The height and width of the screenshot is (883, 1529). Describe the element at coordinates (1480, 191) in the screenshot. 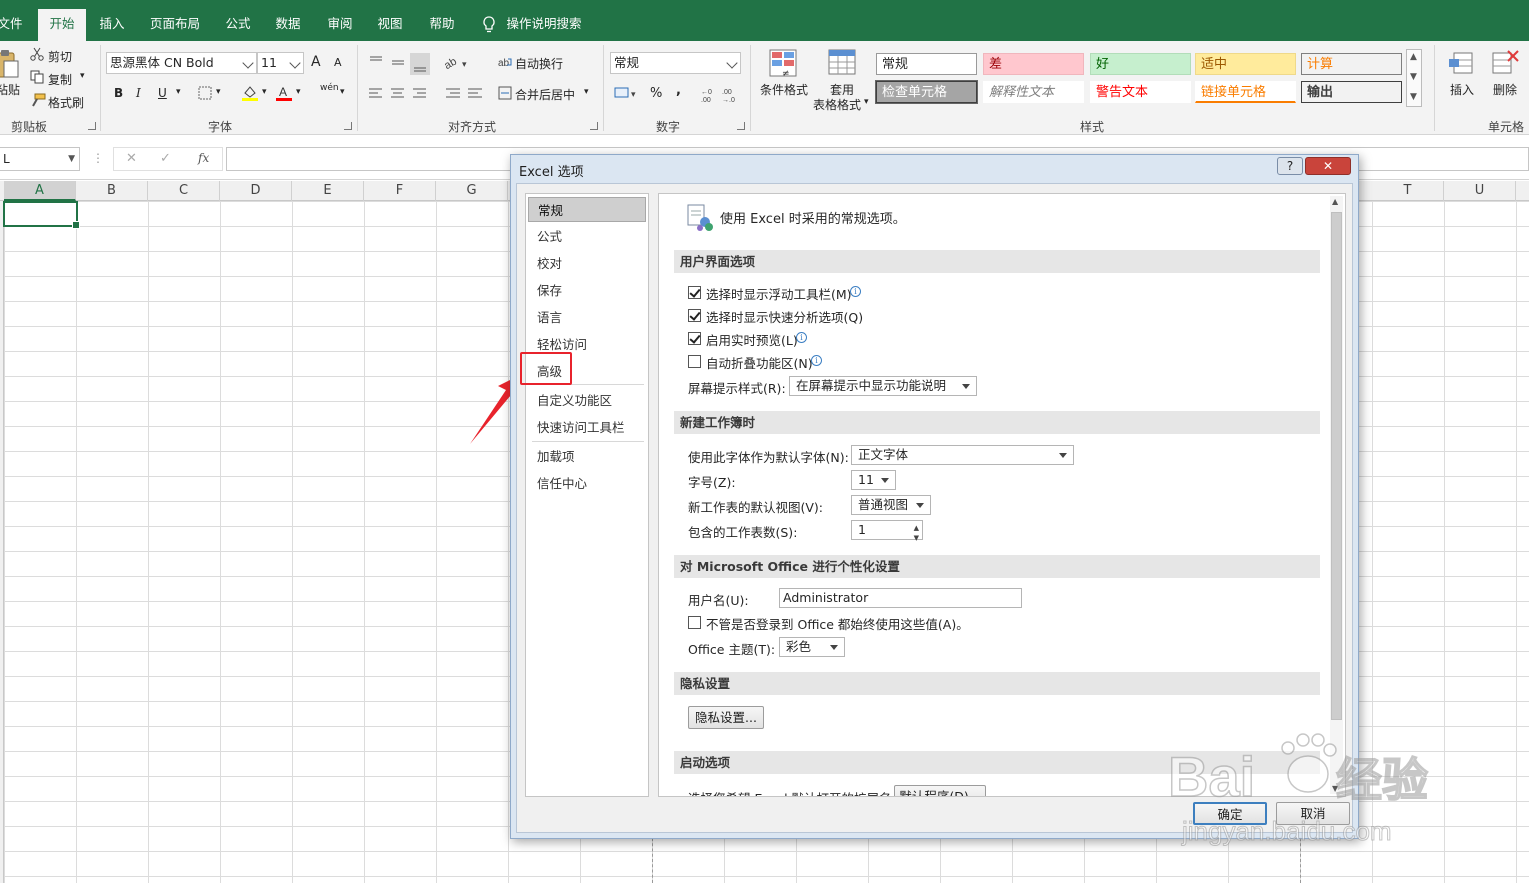

I see `column-header-u: U` at that location.